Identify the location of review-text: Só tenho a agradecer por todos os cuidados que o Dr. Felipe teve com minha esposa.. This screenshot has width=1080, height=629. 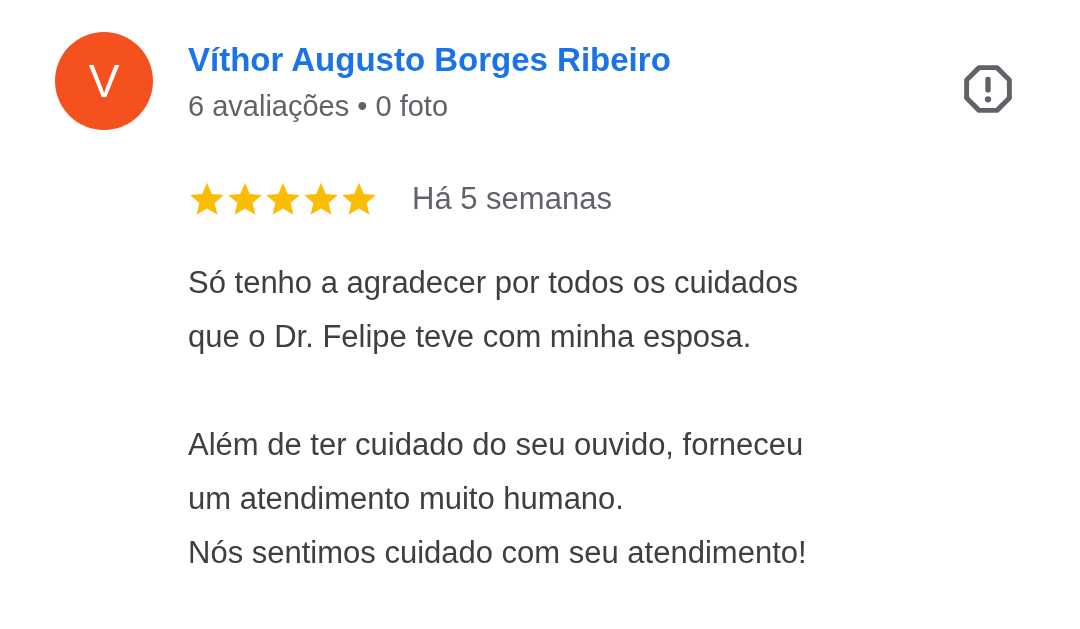
(494, 310).